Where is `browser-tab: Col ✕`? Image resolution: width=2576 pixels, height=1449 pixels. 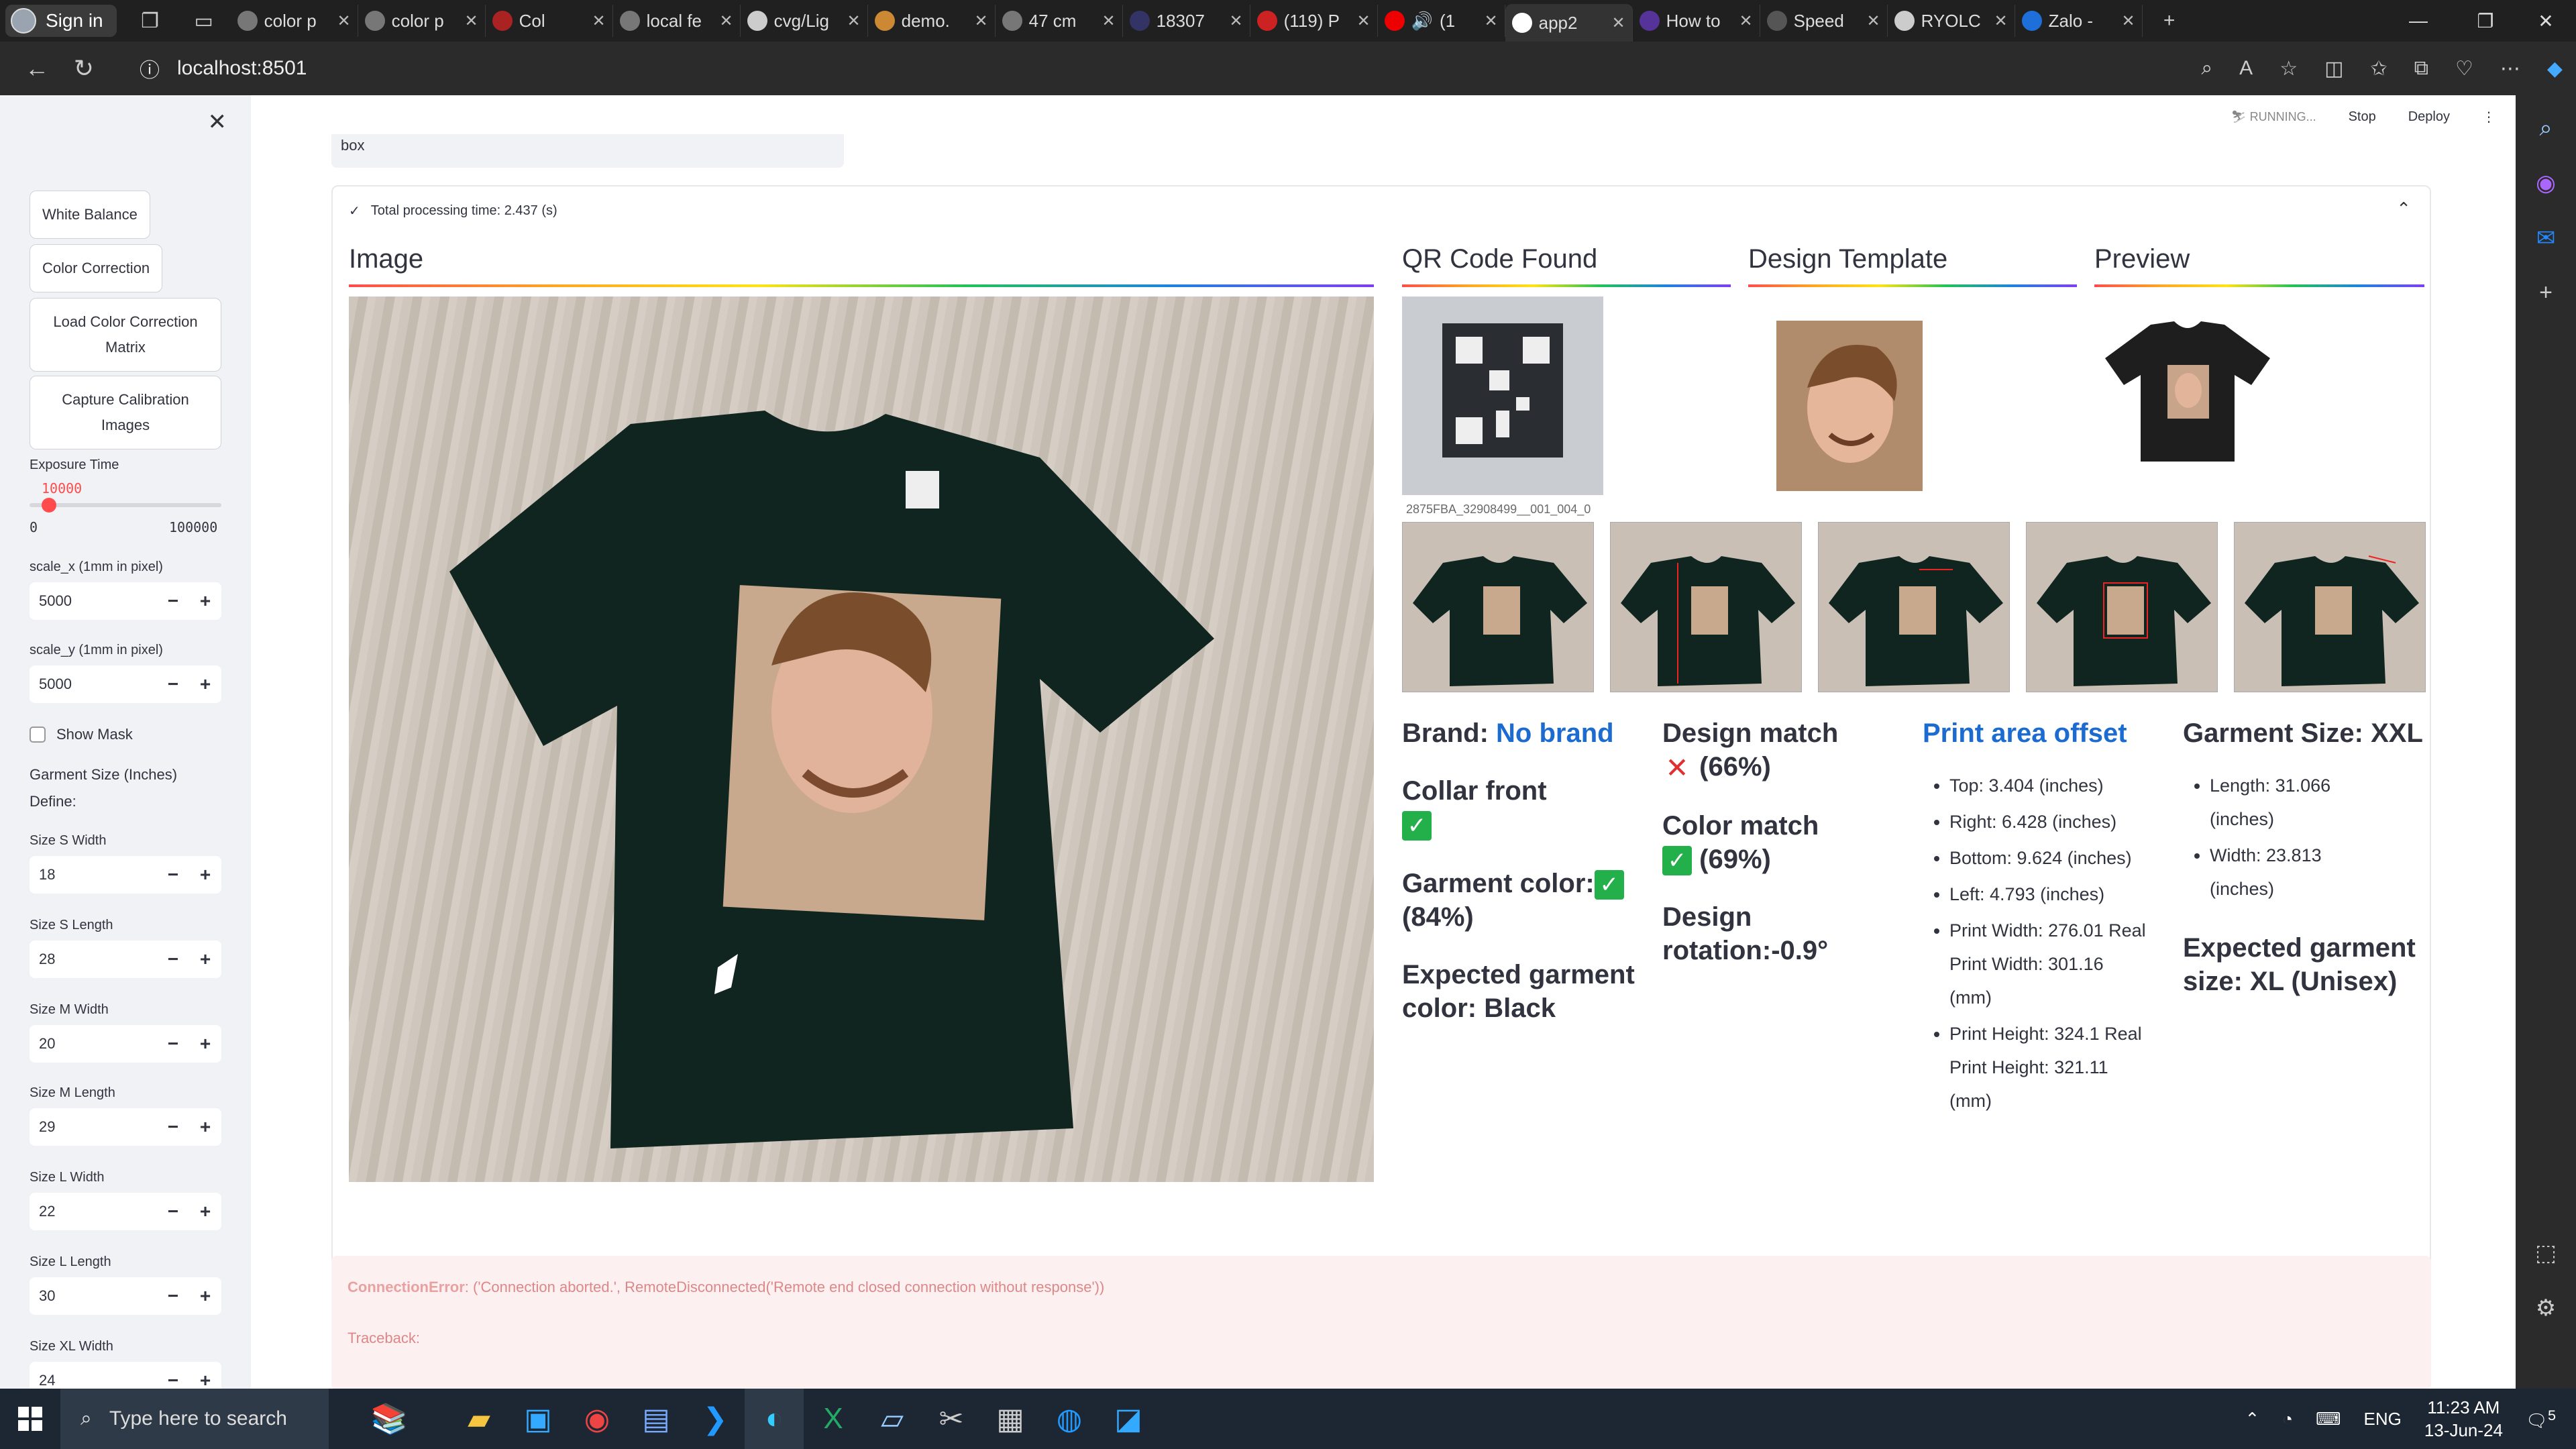
browser-tab: Col ✕ is located at coordinates (549, 21).